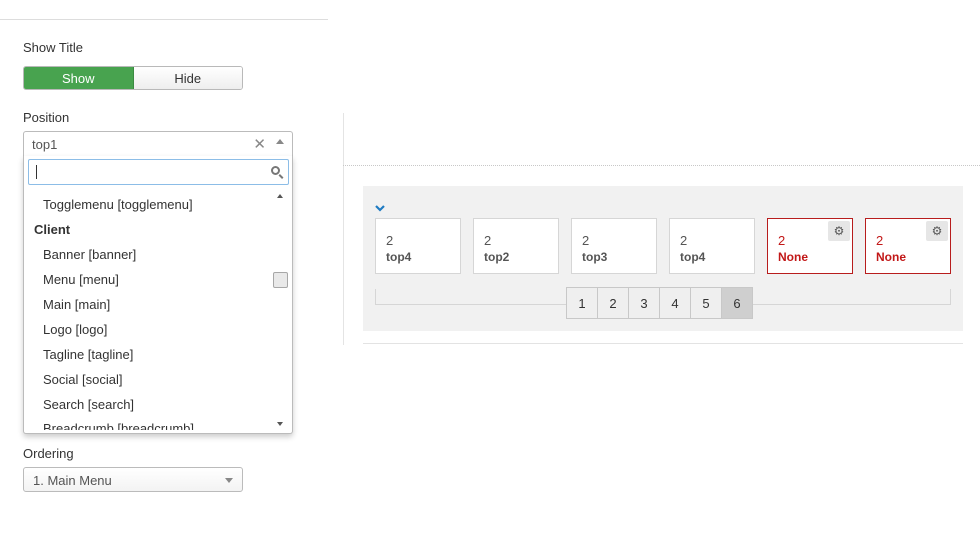 This screenshot has width=980, height=539. What do you see at coordinates (281, 310) in the screenshot?
I see `dropdown-scrollbar` at bounding box center [281, 310].